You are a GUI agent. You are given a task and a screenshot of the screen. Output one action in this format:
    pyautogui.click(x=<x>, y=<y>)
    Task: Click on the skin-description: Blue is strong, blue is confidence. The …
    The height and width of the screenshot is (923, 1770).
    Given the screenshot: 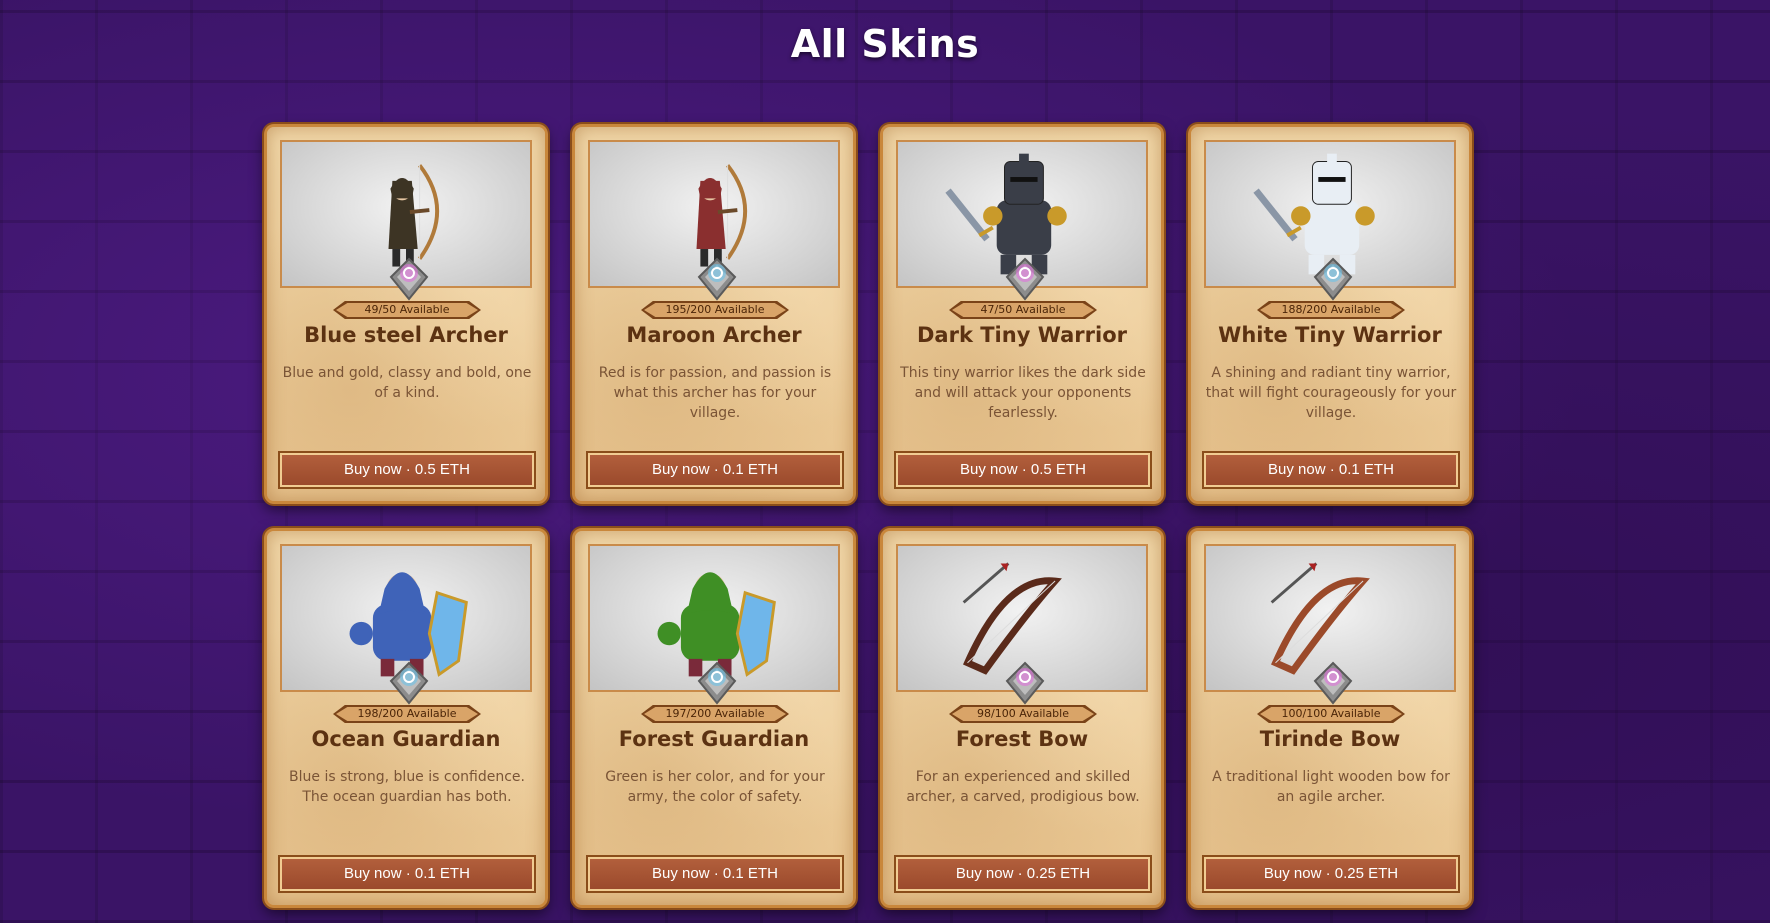 What is the action you would take?
    pyautogui.click(x=407, y=787)
    